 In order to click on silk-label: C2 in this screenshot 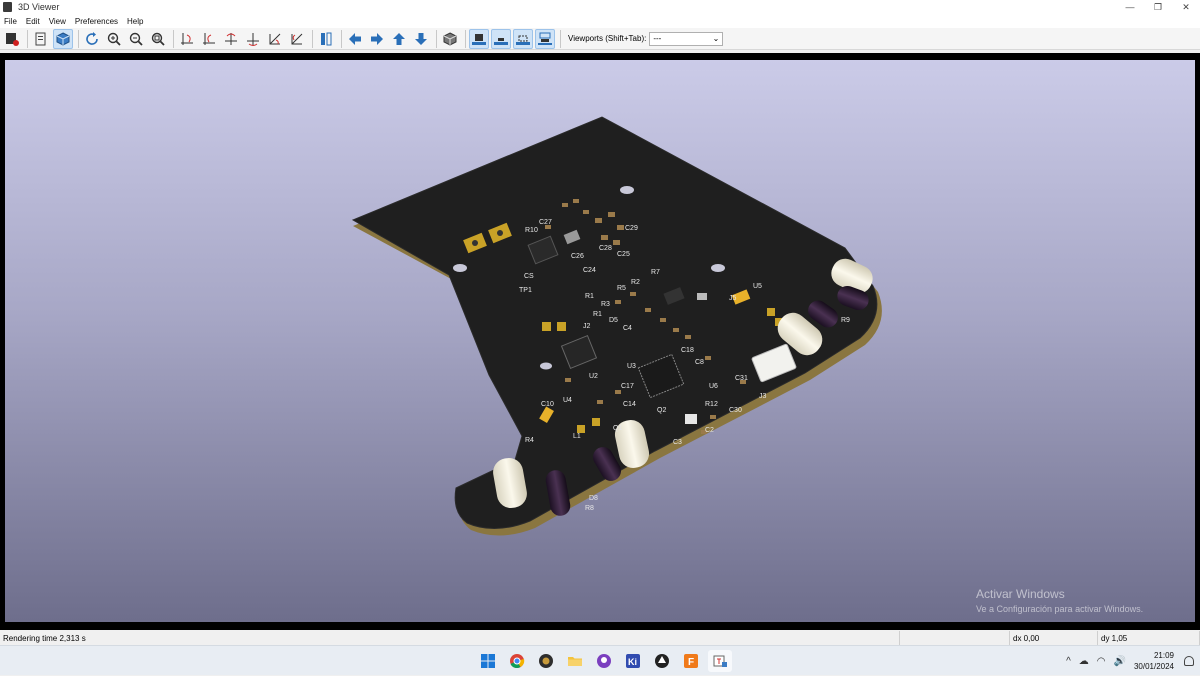, I will do `click(709, 430)`.